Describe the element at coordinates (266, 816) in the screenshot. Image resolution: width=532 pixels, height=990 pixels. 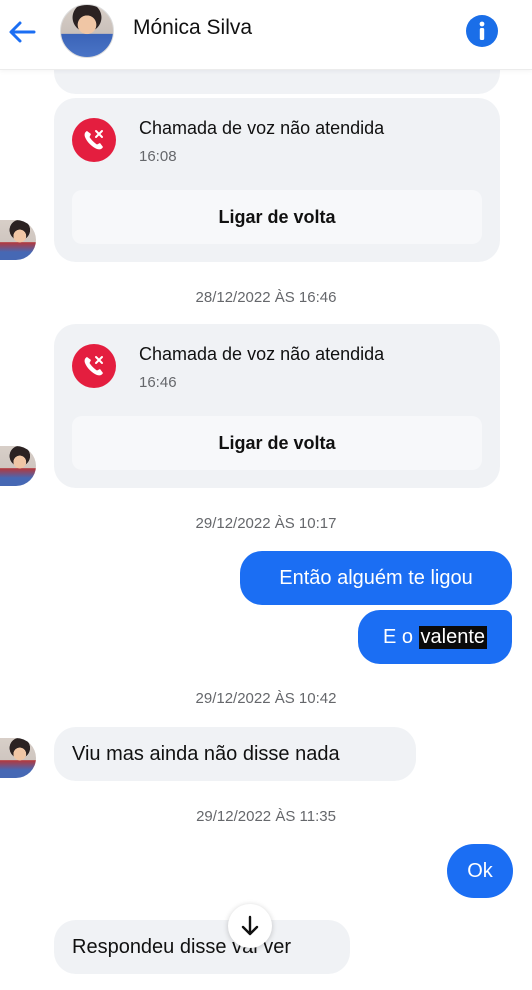
I see `timestamp: 29/12/2022 ÀS 11:35` at that location.